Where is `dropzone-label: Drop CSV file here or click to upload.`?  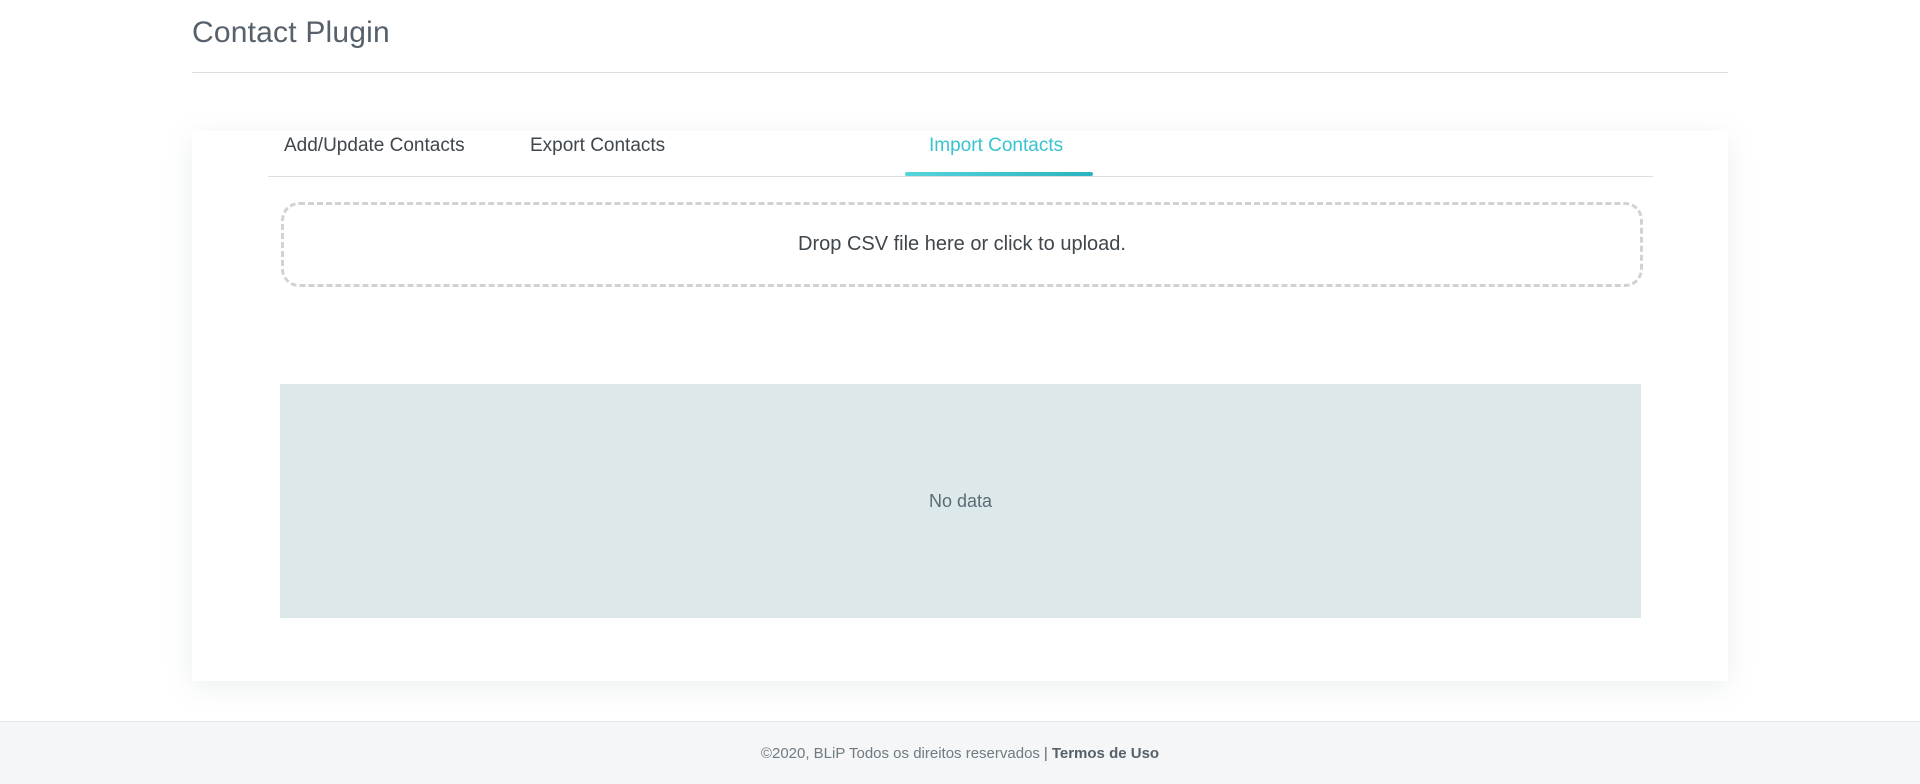 dropzone-label: Drop CSV file here or click to upload. is located at coordinates (962, 244).